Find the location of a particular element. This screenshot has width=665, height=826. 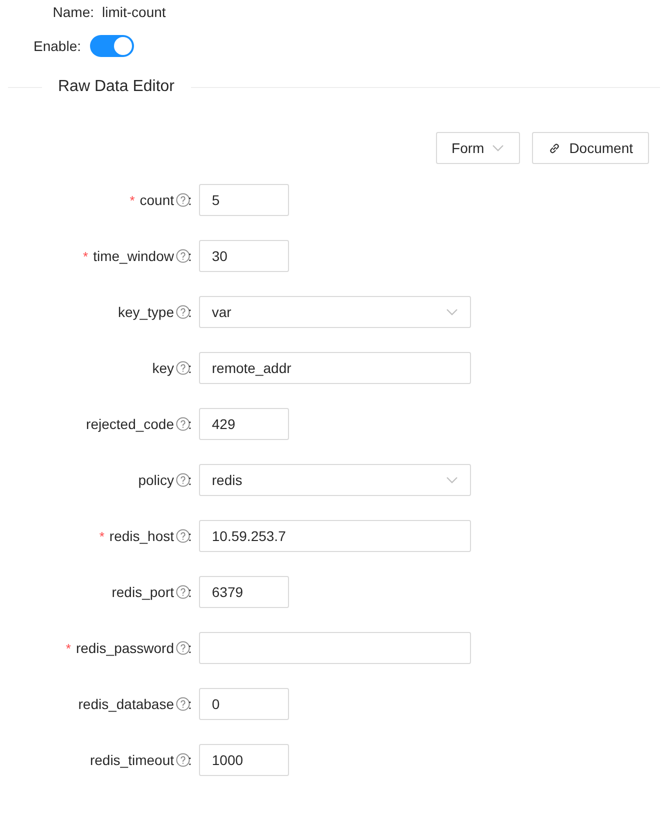

select-field: redis is located at coordinates (334, 480).